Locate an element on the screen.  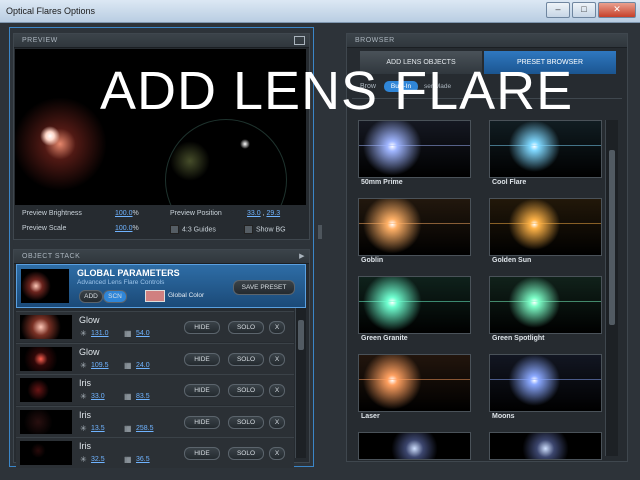
preview-header: PREVIEW is located at coordinates (40, 40).